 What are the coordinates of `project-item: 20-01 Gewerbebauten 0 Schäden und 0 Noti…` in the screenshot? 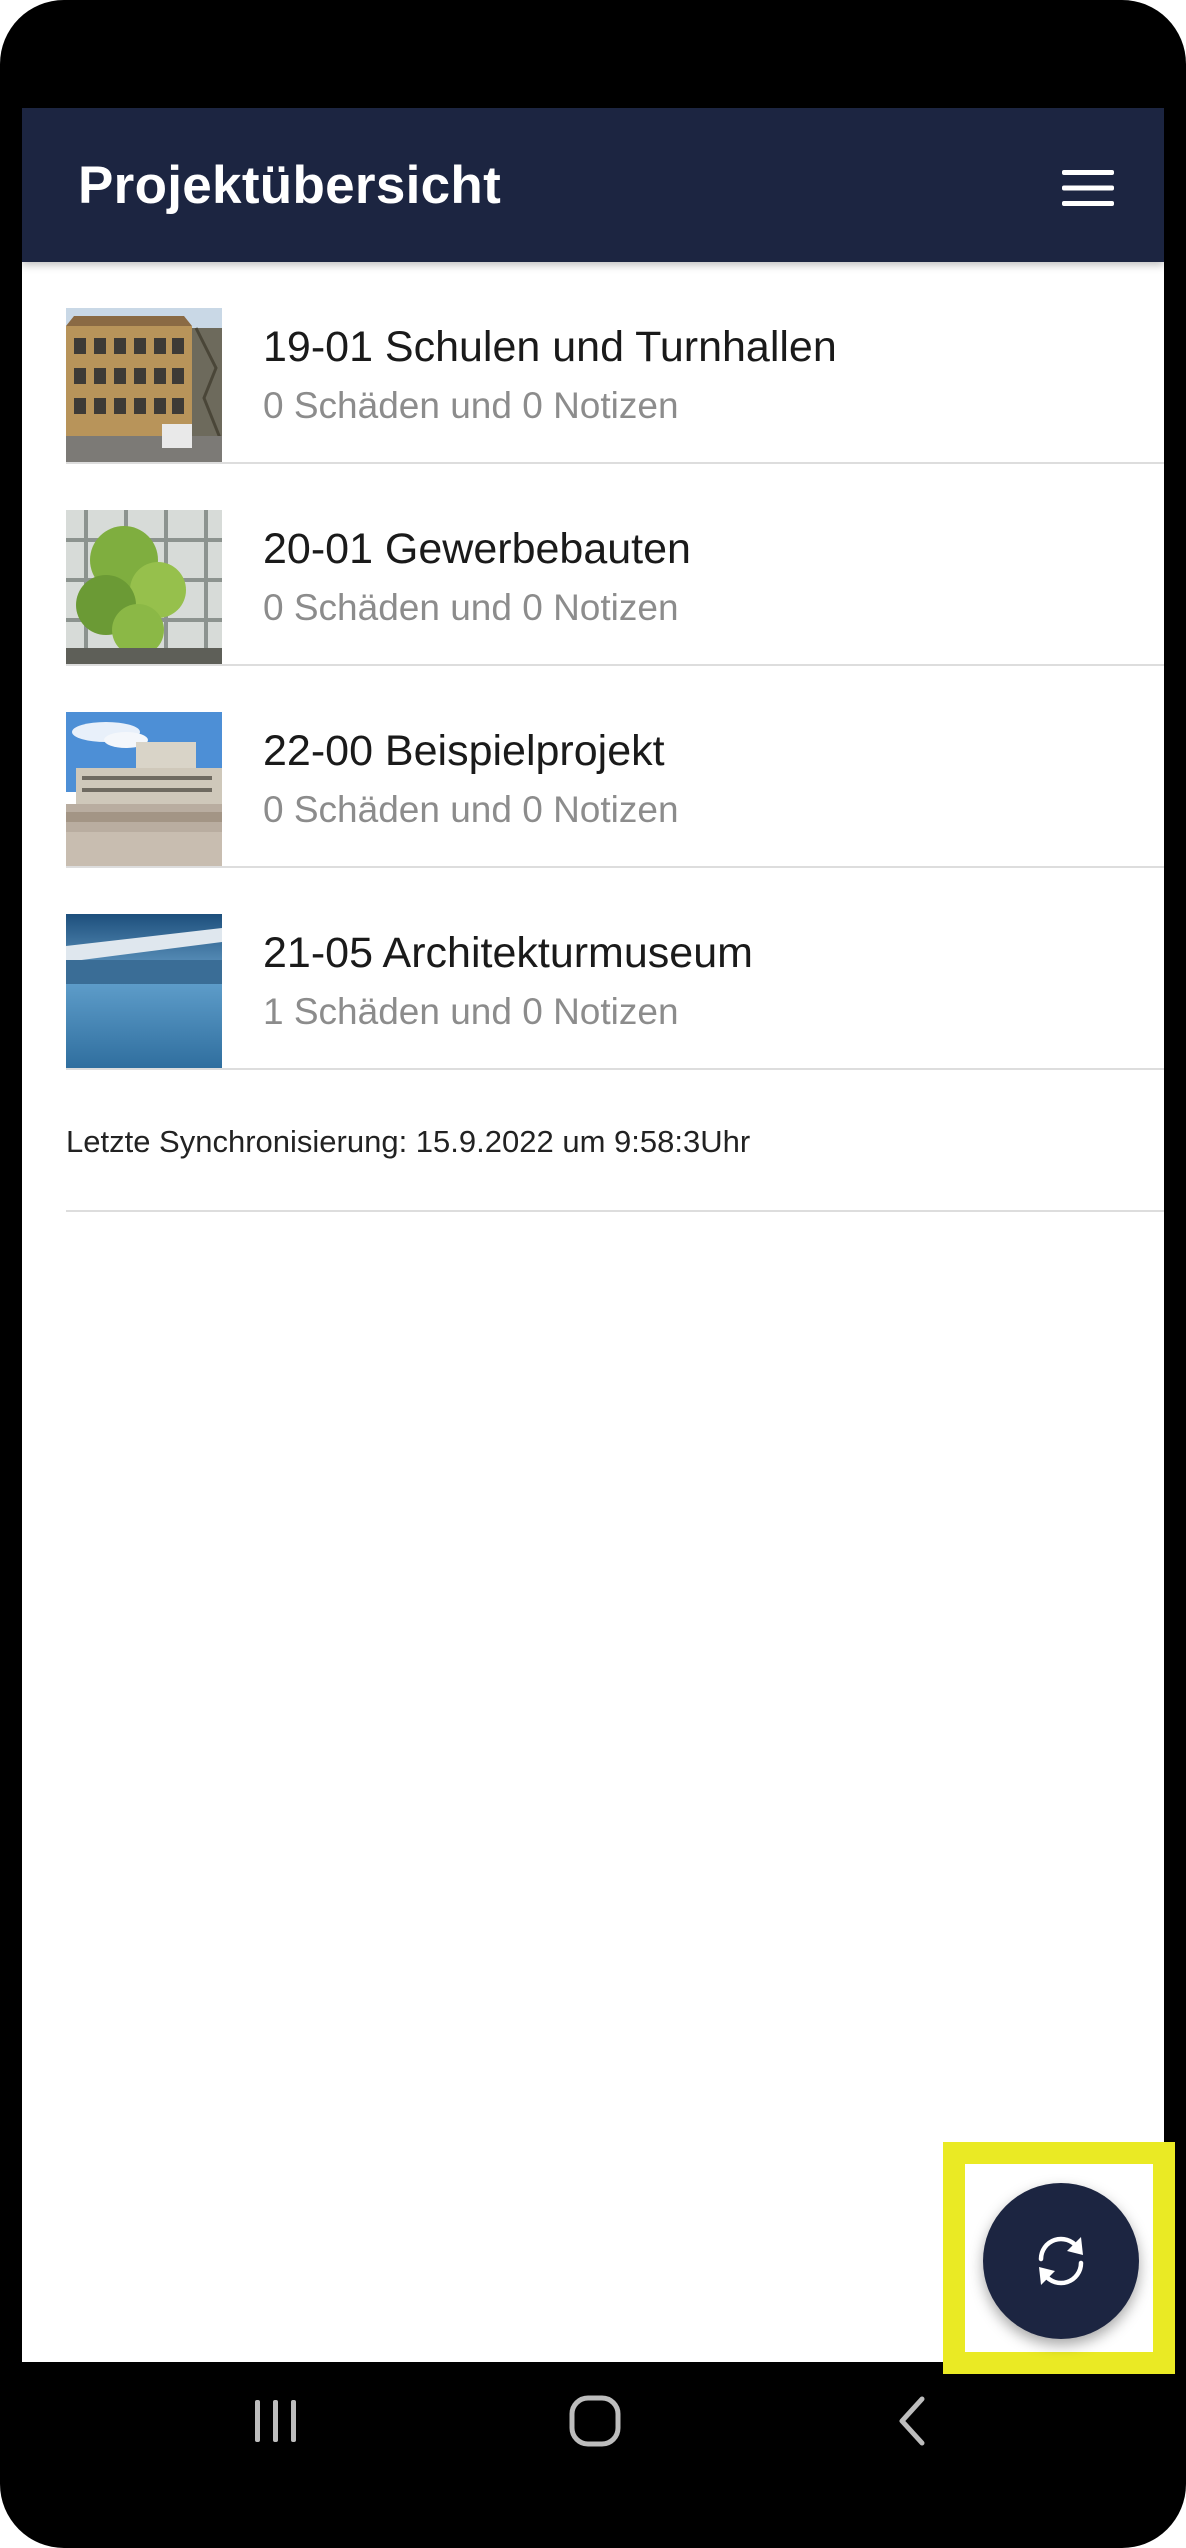 It's located at (593, 565).